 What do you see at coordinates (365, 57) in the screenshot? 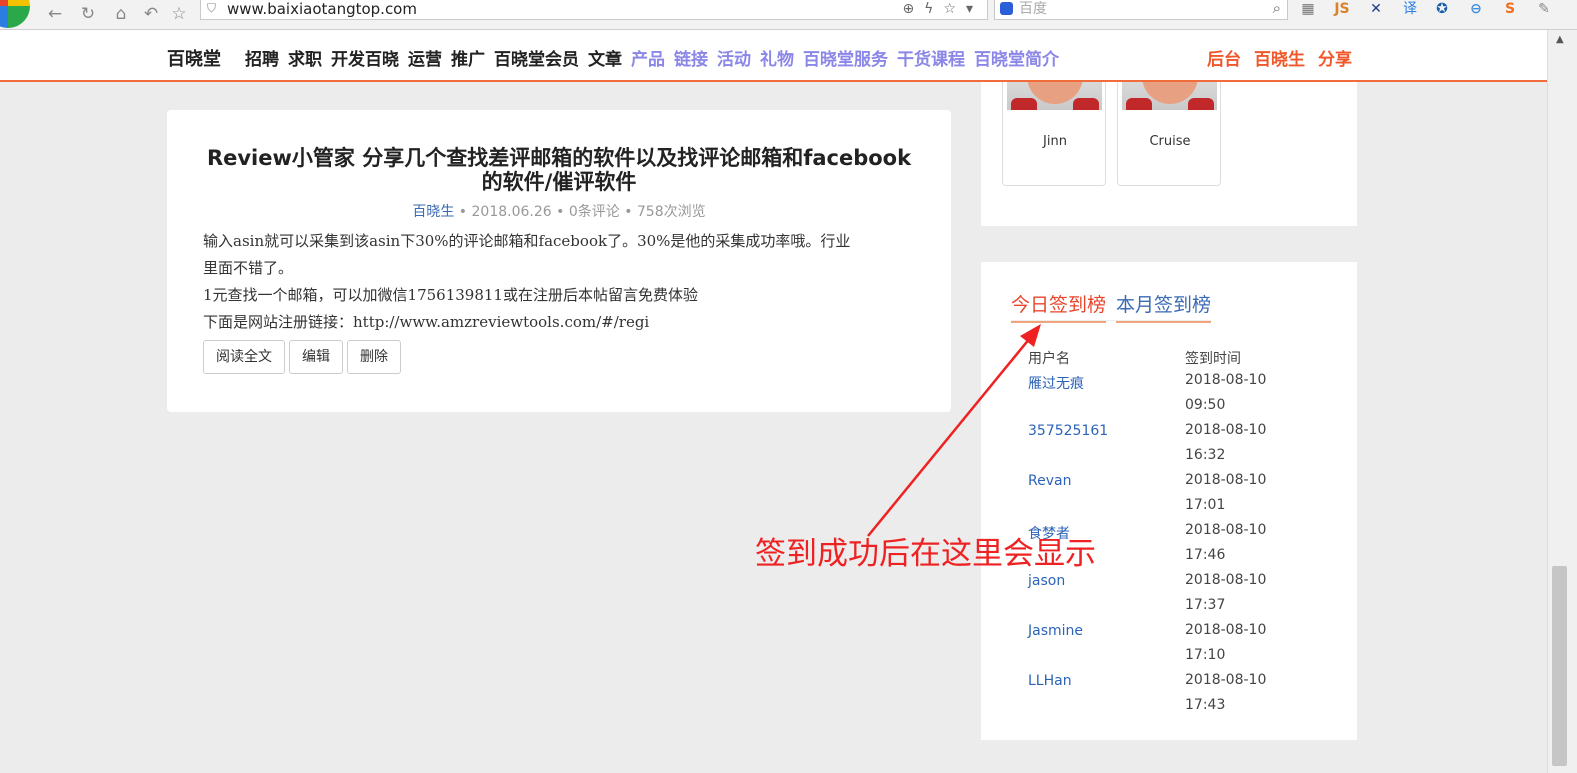
I see `menu-item-dev: 开发百晓` at bounding box center [365, 57].